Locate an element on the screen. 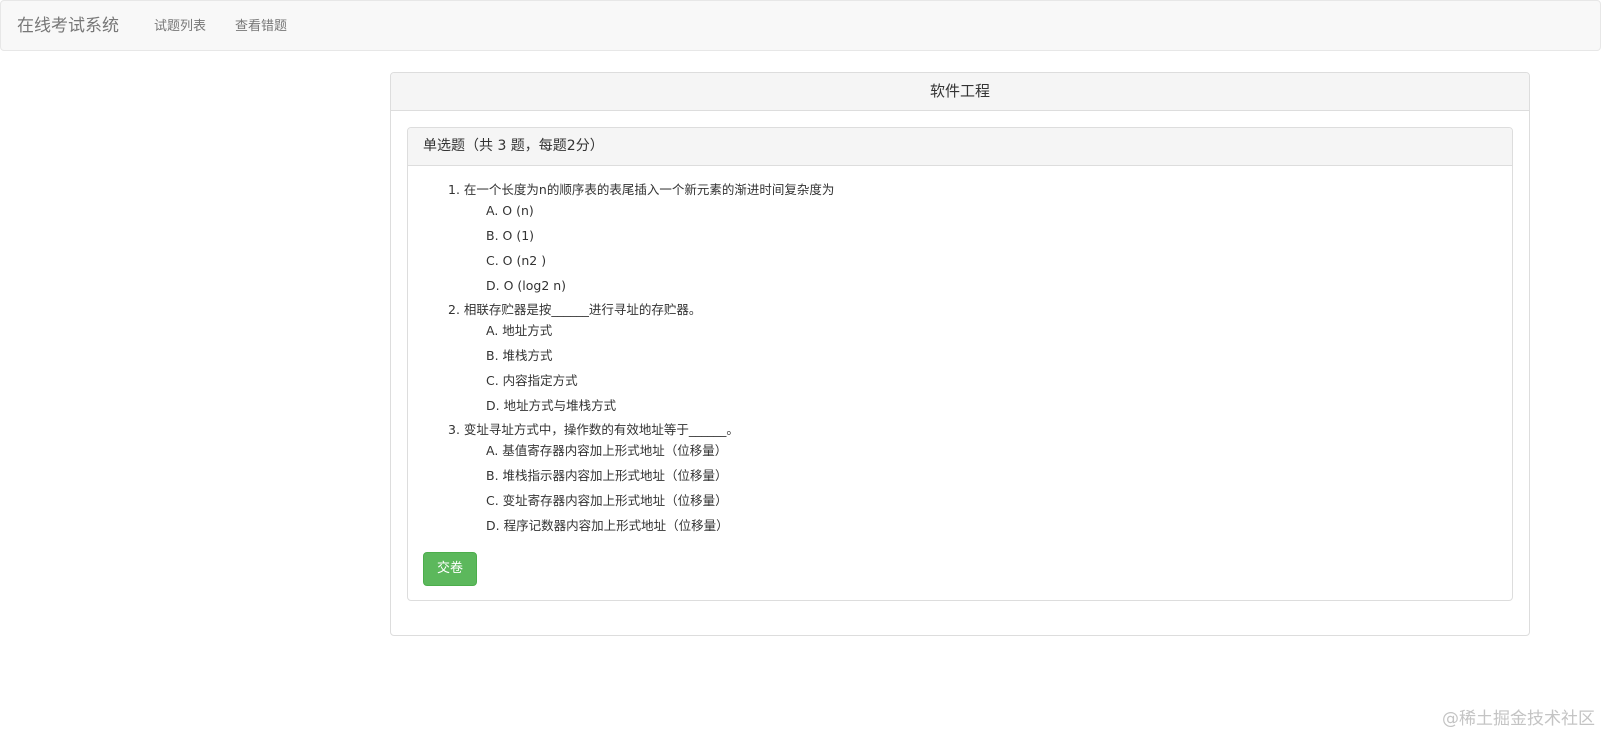 This screenshot has height=746, width=1601. option-b: B. 堆栈指示器内容加上形式地址（位移量） is located at coordinates (607, 476).